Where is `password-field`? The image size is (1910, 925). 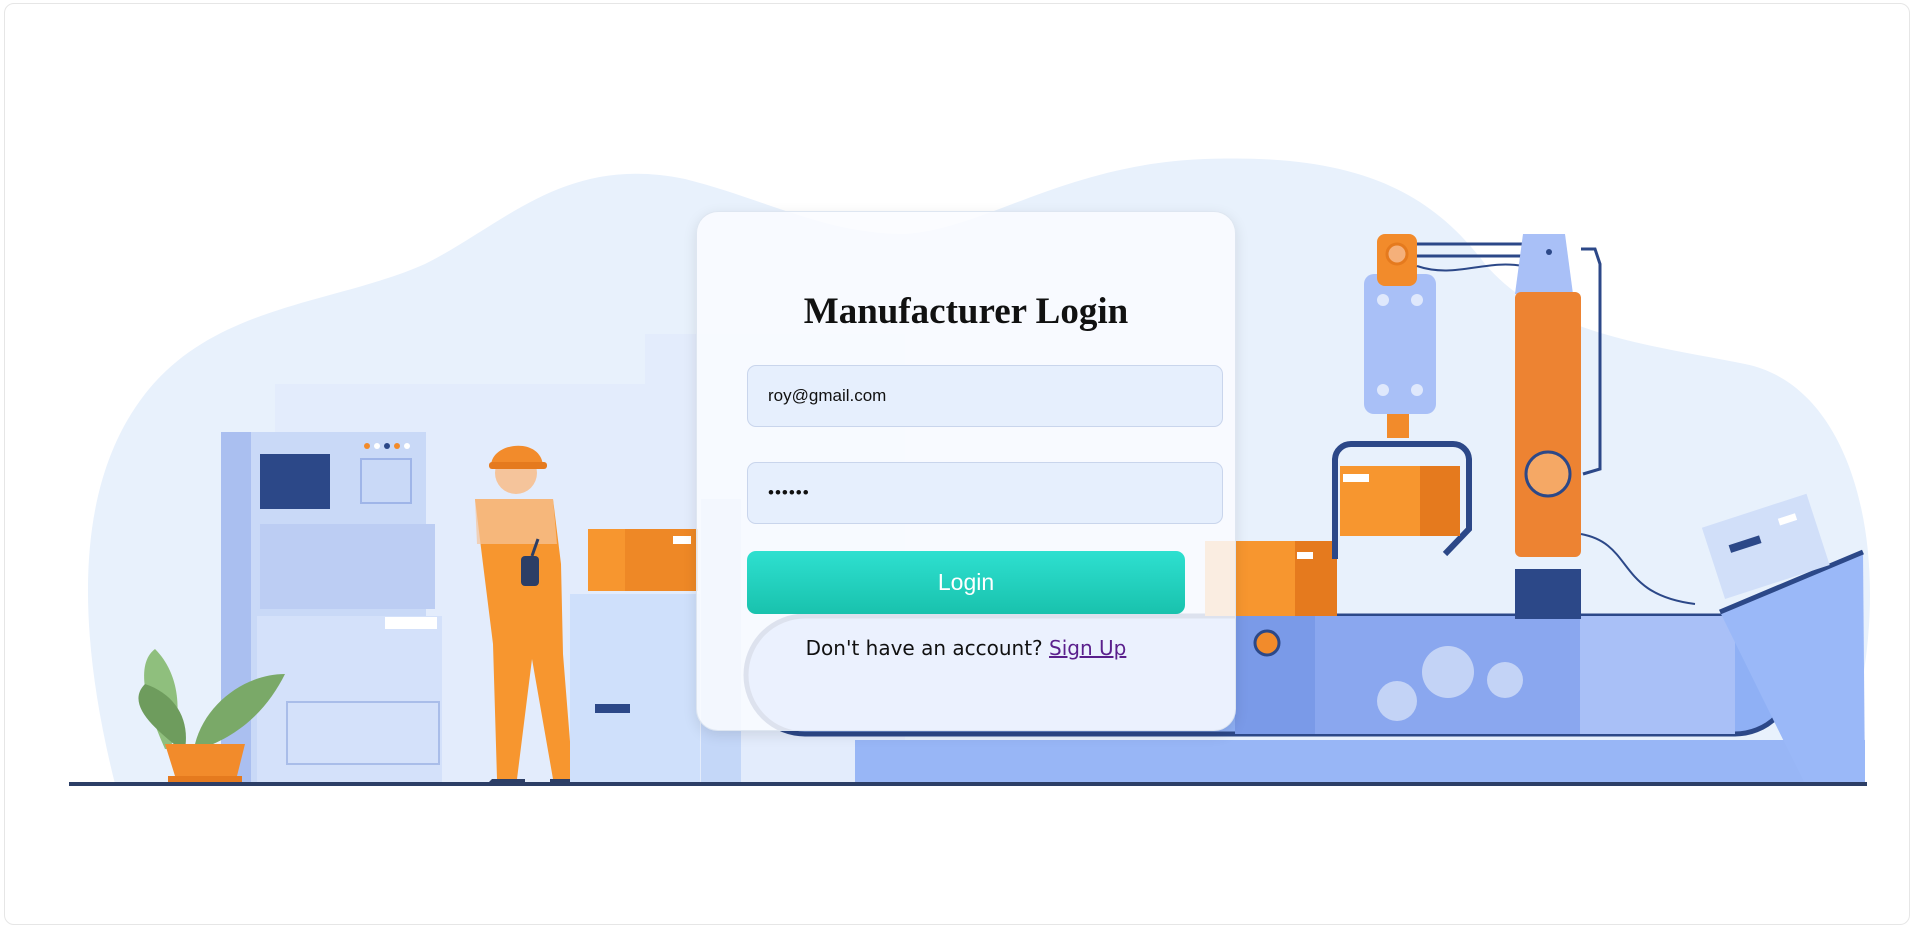
password-field is located at coordinates (985, 493).